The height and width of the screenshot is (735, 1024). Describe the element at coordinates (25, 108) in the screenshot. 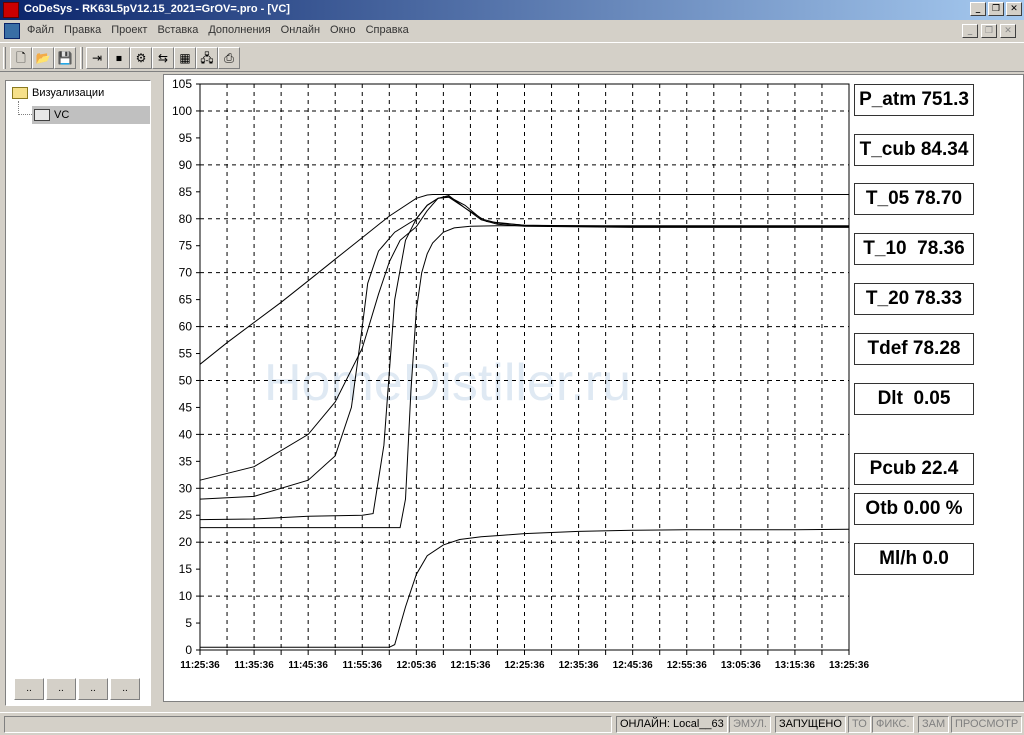

I see `tree-connector` at that location.